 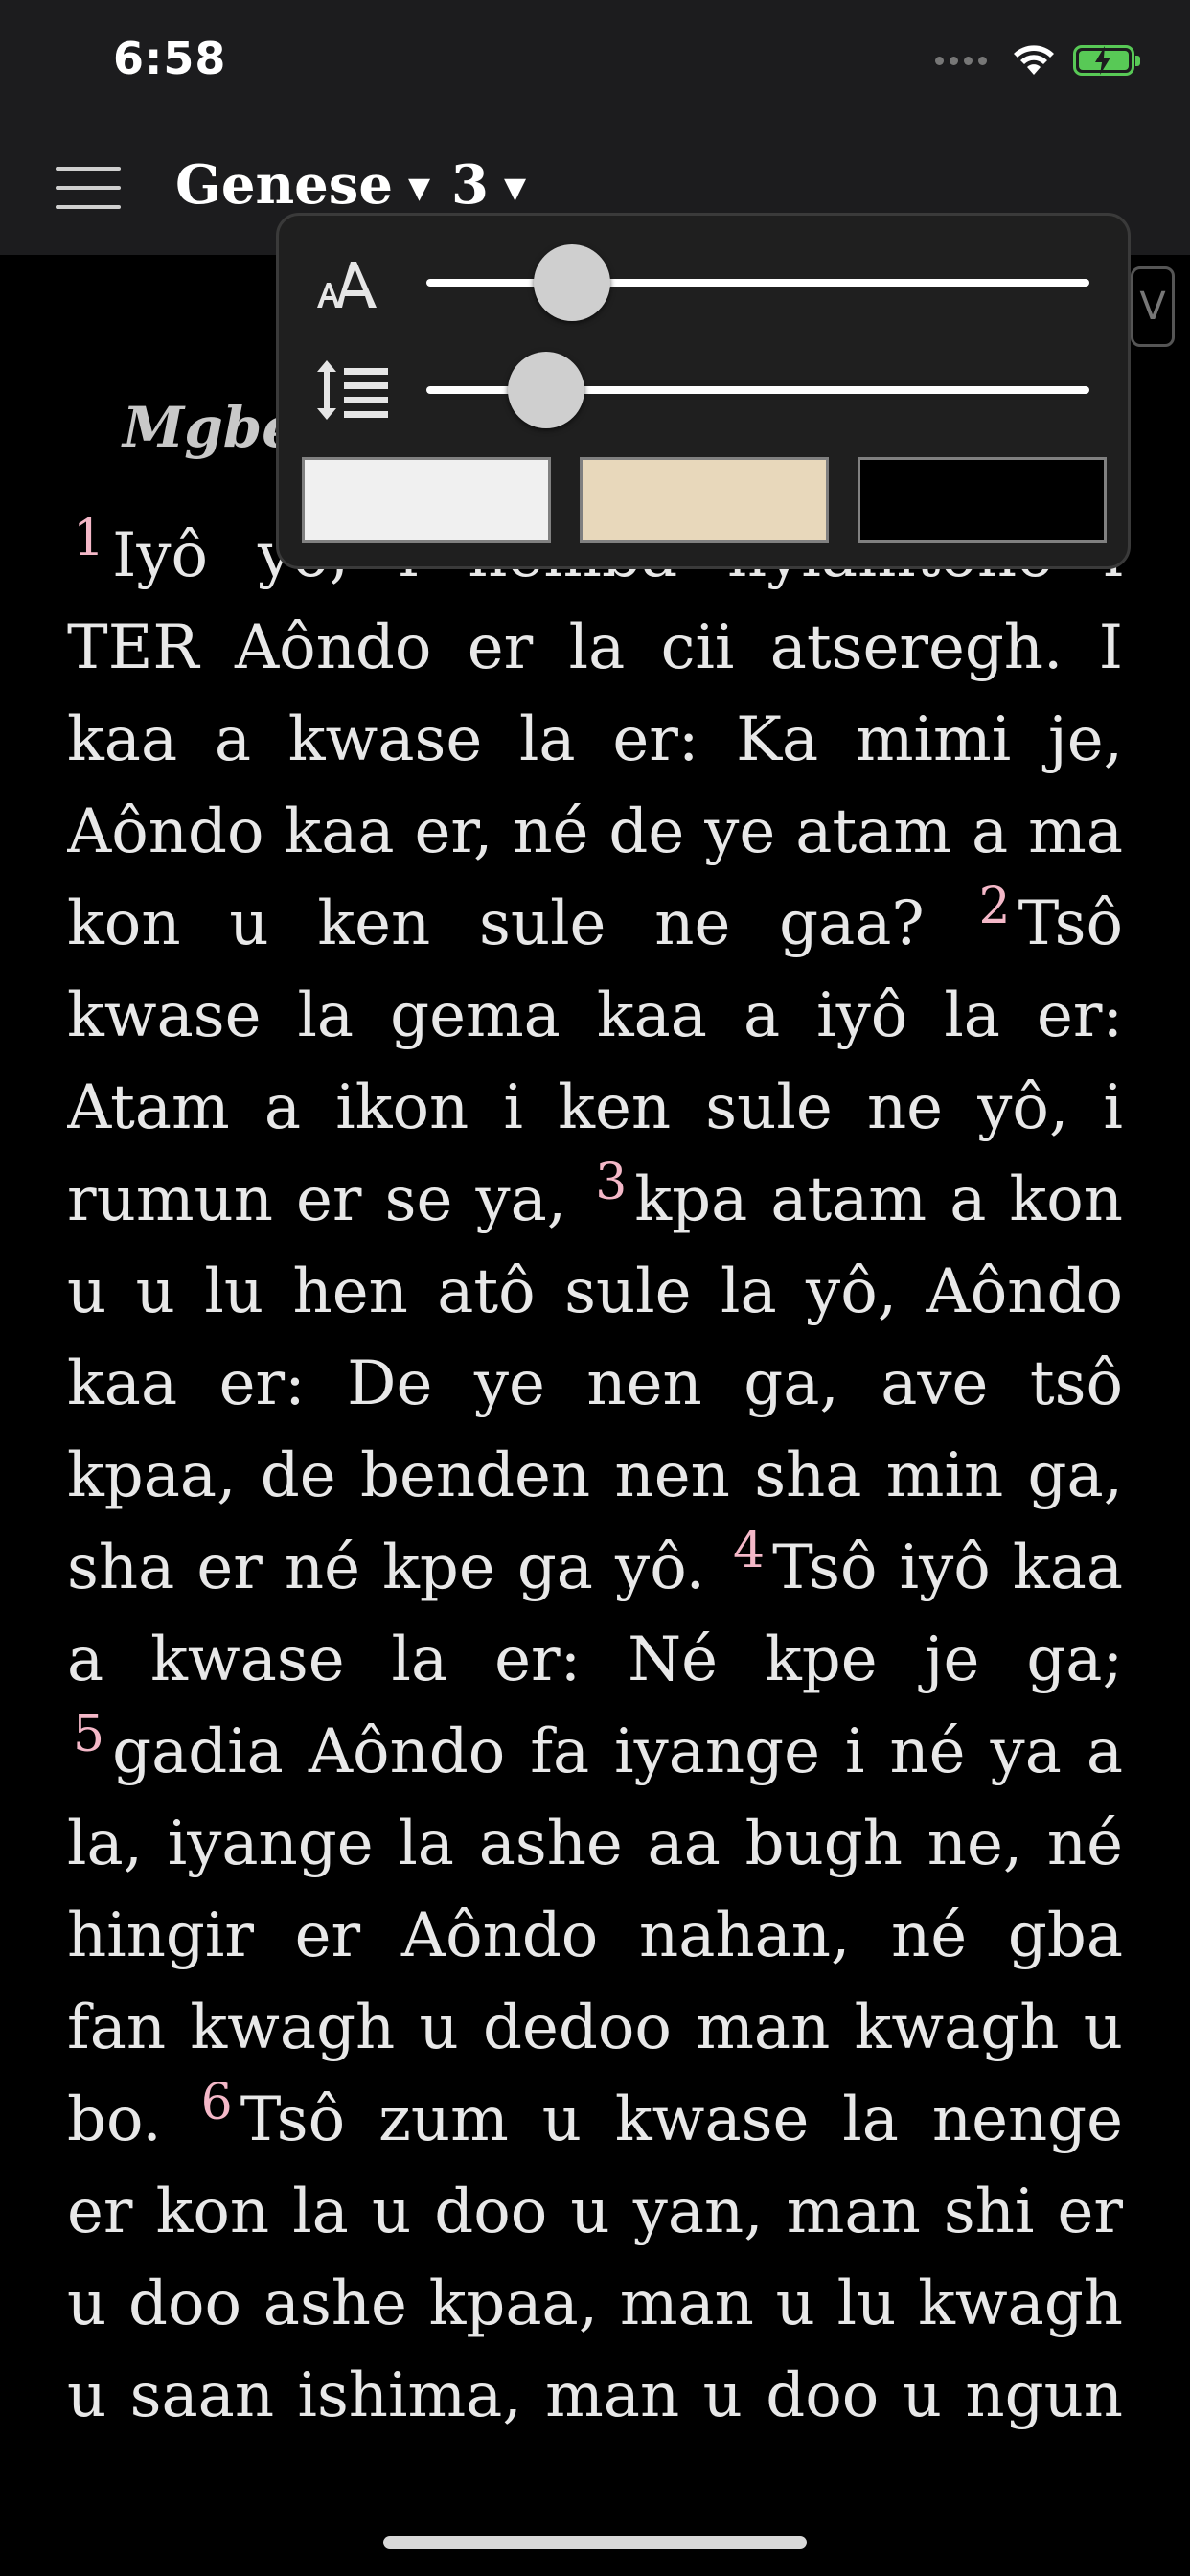 I want to click on hamburger-icon, so click(x=89, y=169).